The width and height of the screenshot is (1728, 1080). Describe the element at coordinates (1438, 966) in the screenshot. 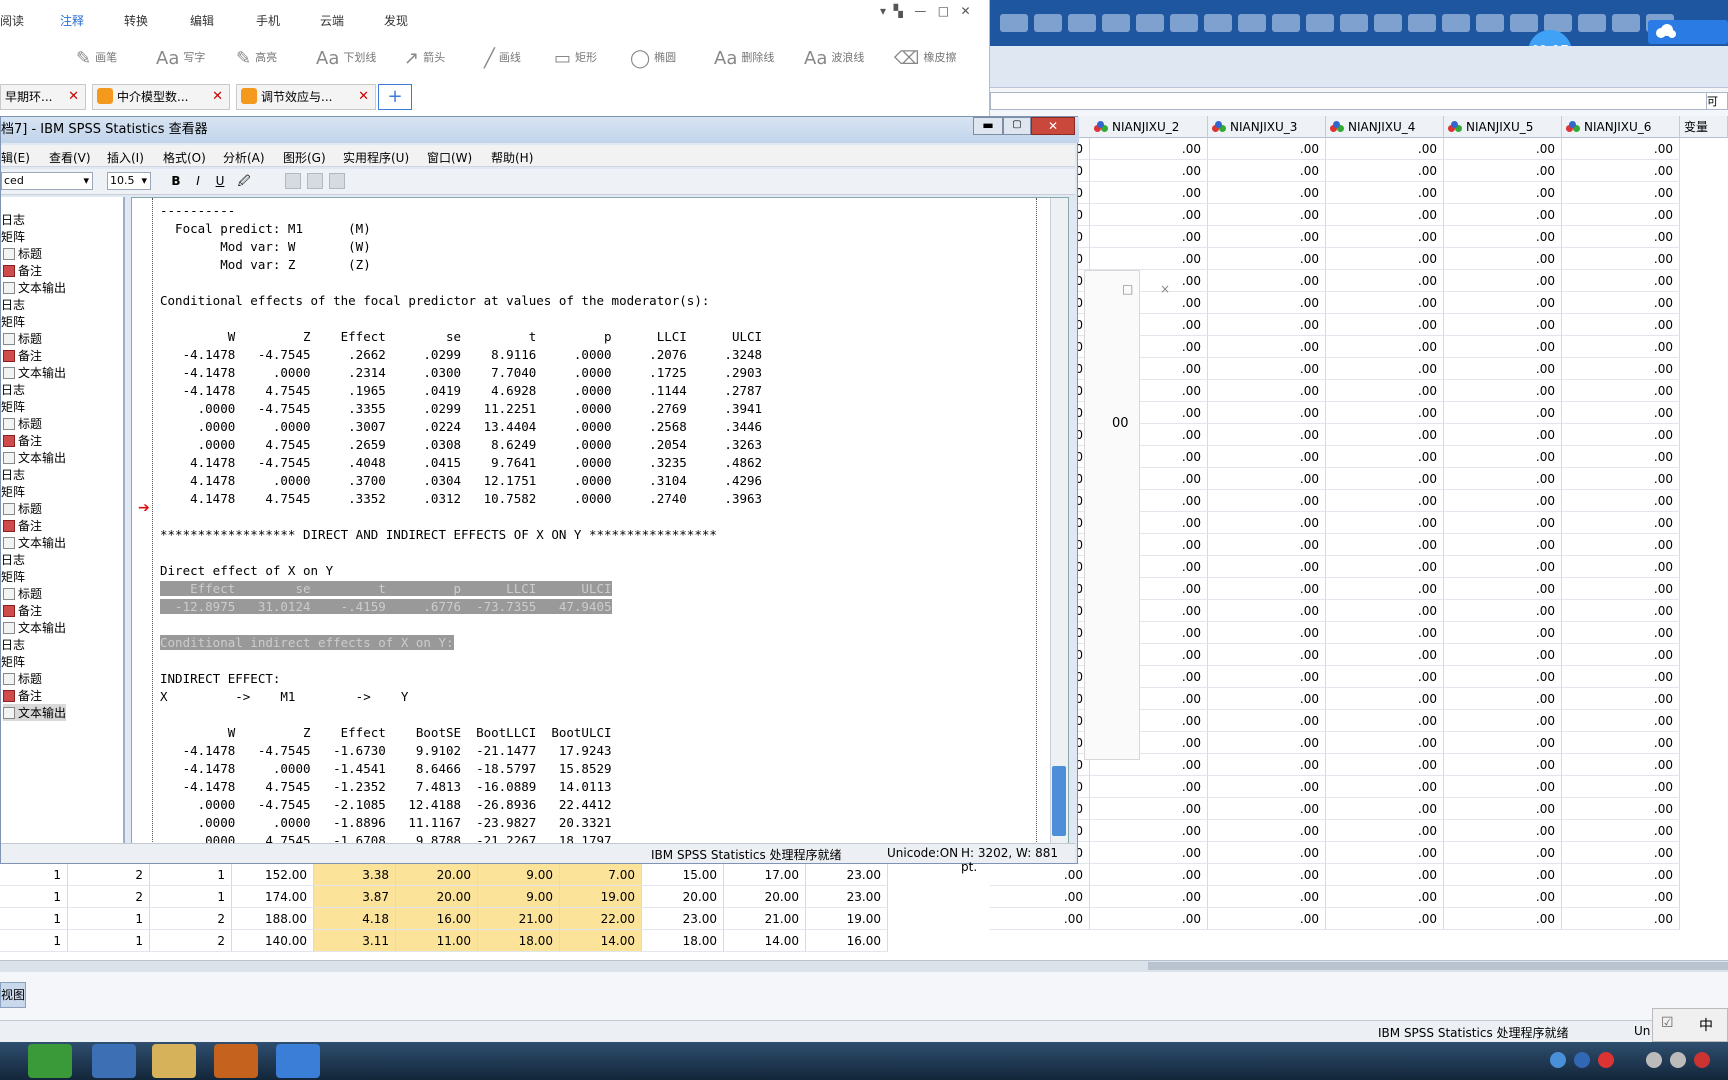

I see `horizontal-scroll-thumb` at that location.